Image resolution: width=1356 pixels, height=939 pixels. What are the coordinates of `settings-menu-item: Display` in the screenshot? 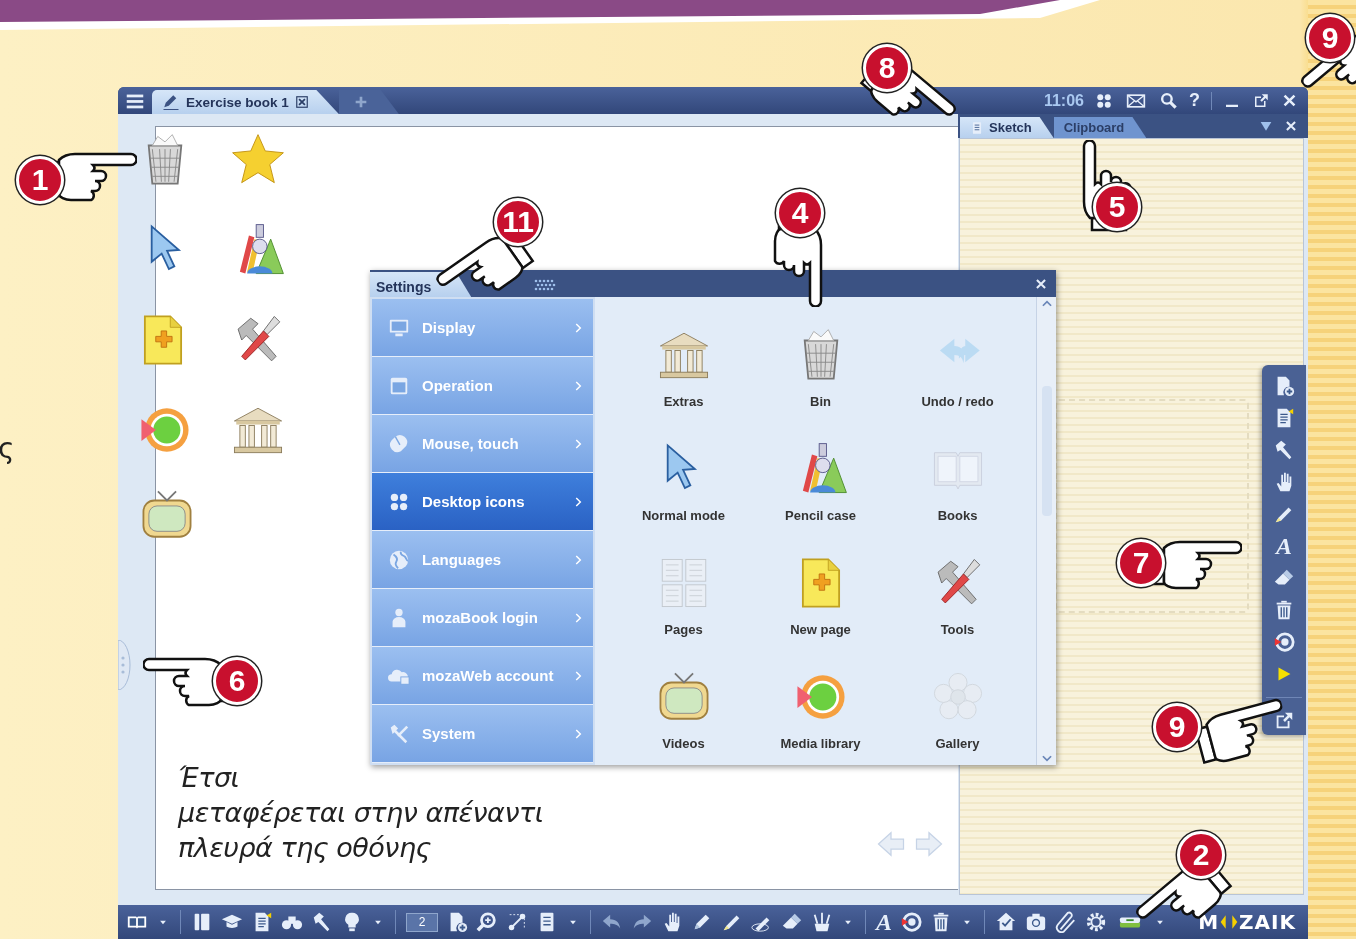 It's located at (482, 328).